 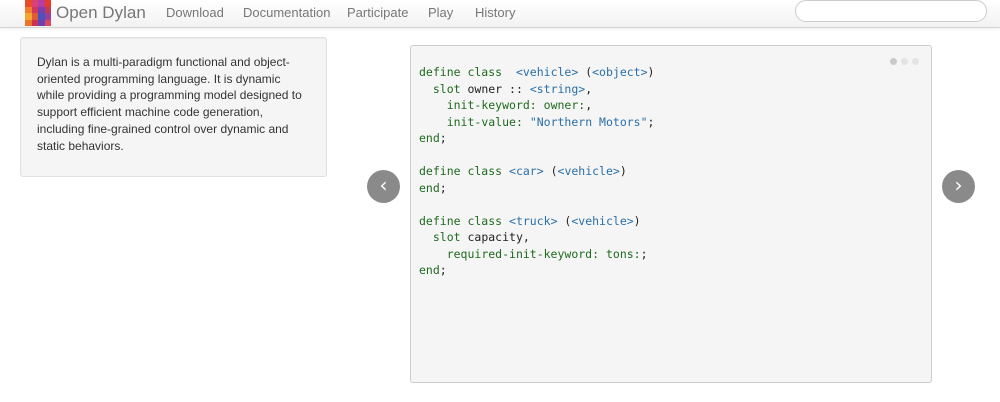 I want to click on search-input, so click(x=891, y=11).